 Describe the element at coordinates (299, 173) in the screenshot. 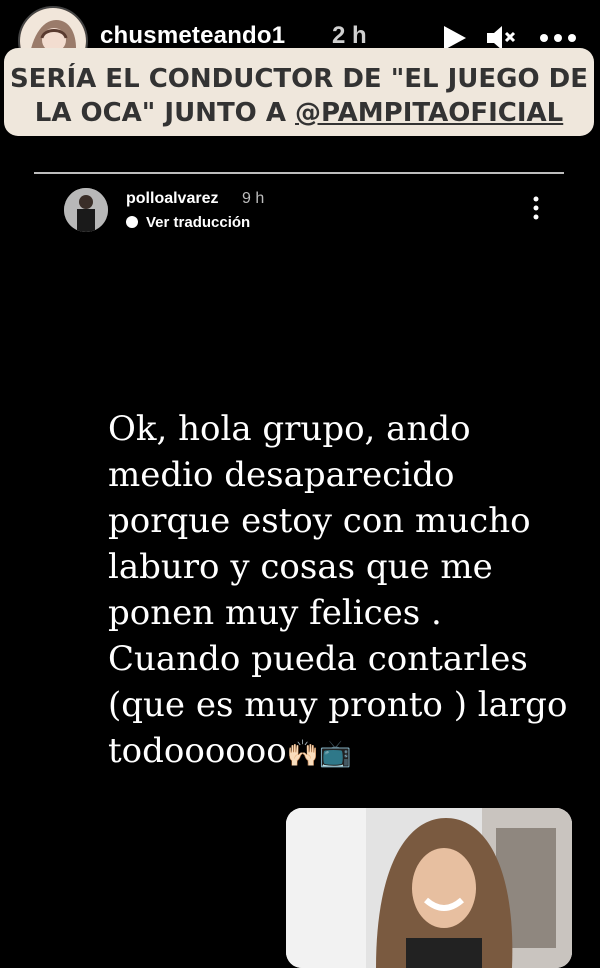

I see `divider` at that location.